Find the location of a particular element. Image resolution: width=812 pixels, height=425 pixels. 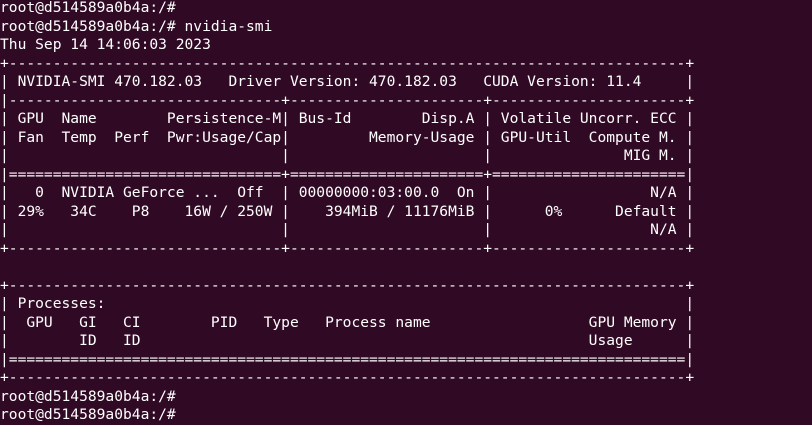

processes-title: | Processes: | is located at coordinates (347, 303).